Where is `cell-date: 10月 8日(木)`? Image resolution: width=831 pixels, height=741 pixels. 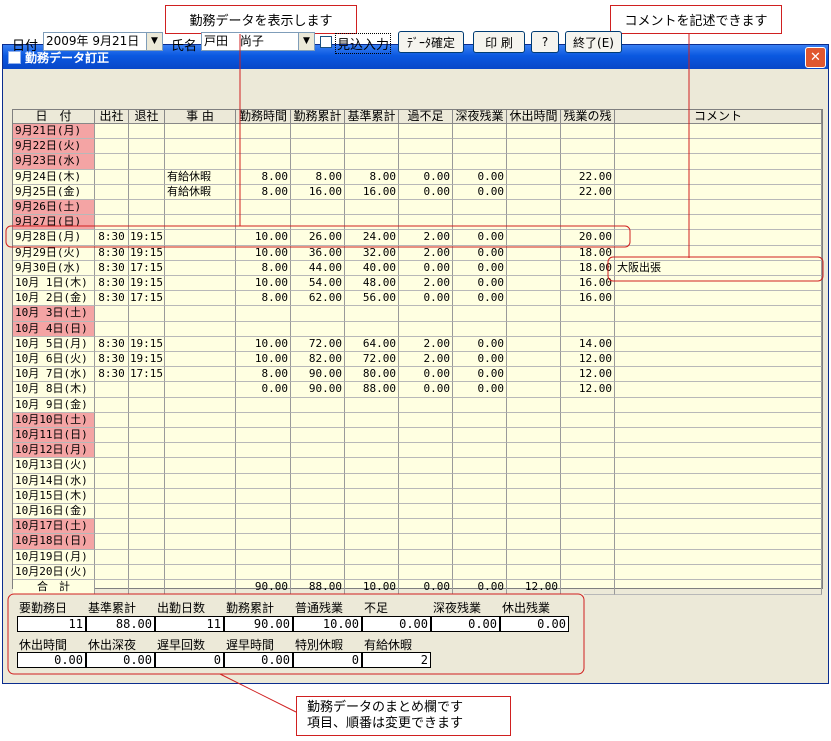
cell-date: 10月 8日(木) is located at coordinates (54, 390).